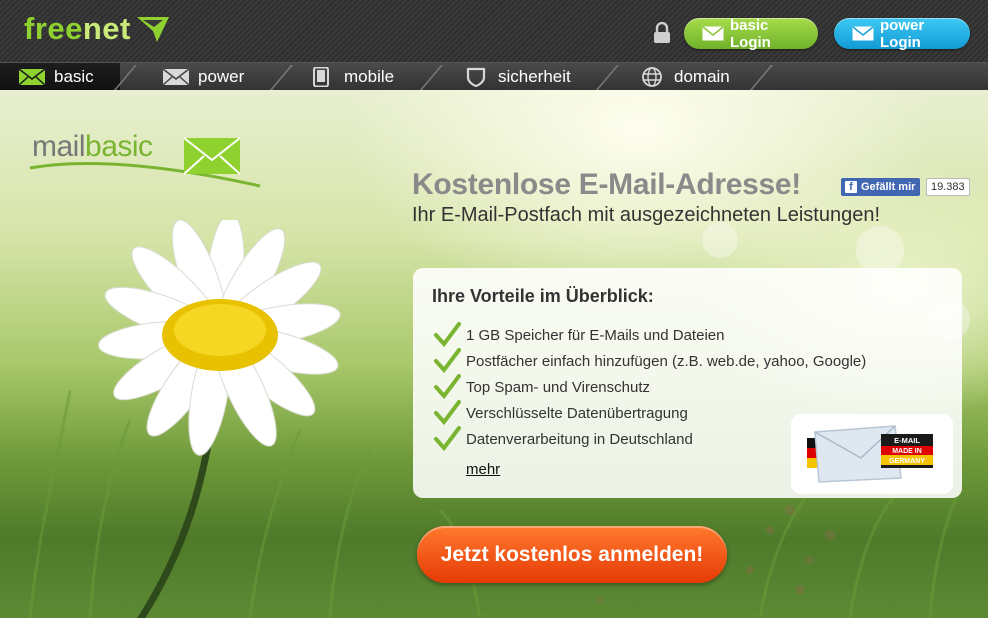 The image size is (988, 618). I want to click on made-in-germany-badge: E-MAIL MADE IN GERMANY, so click(872, 454).